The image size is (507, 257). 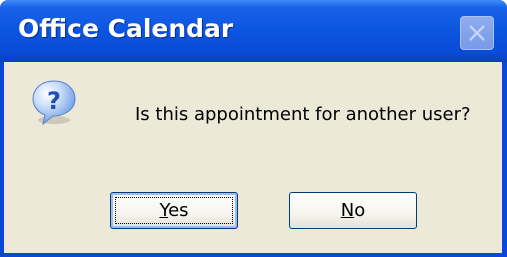 I want to click on yes-button-label: Yes, so click(x=173, y=210).